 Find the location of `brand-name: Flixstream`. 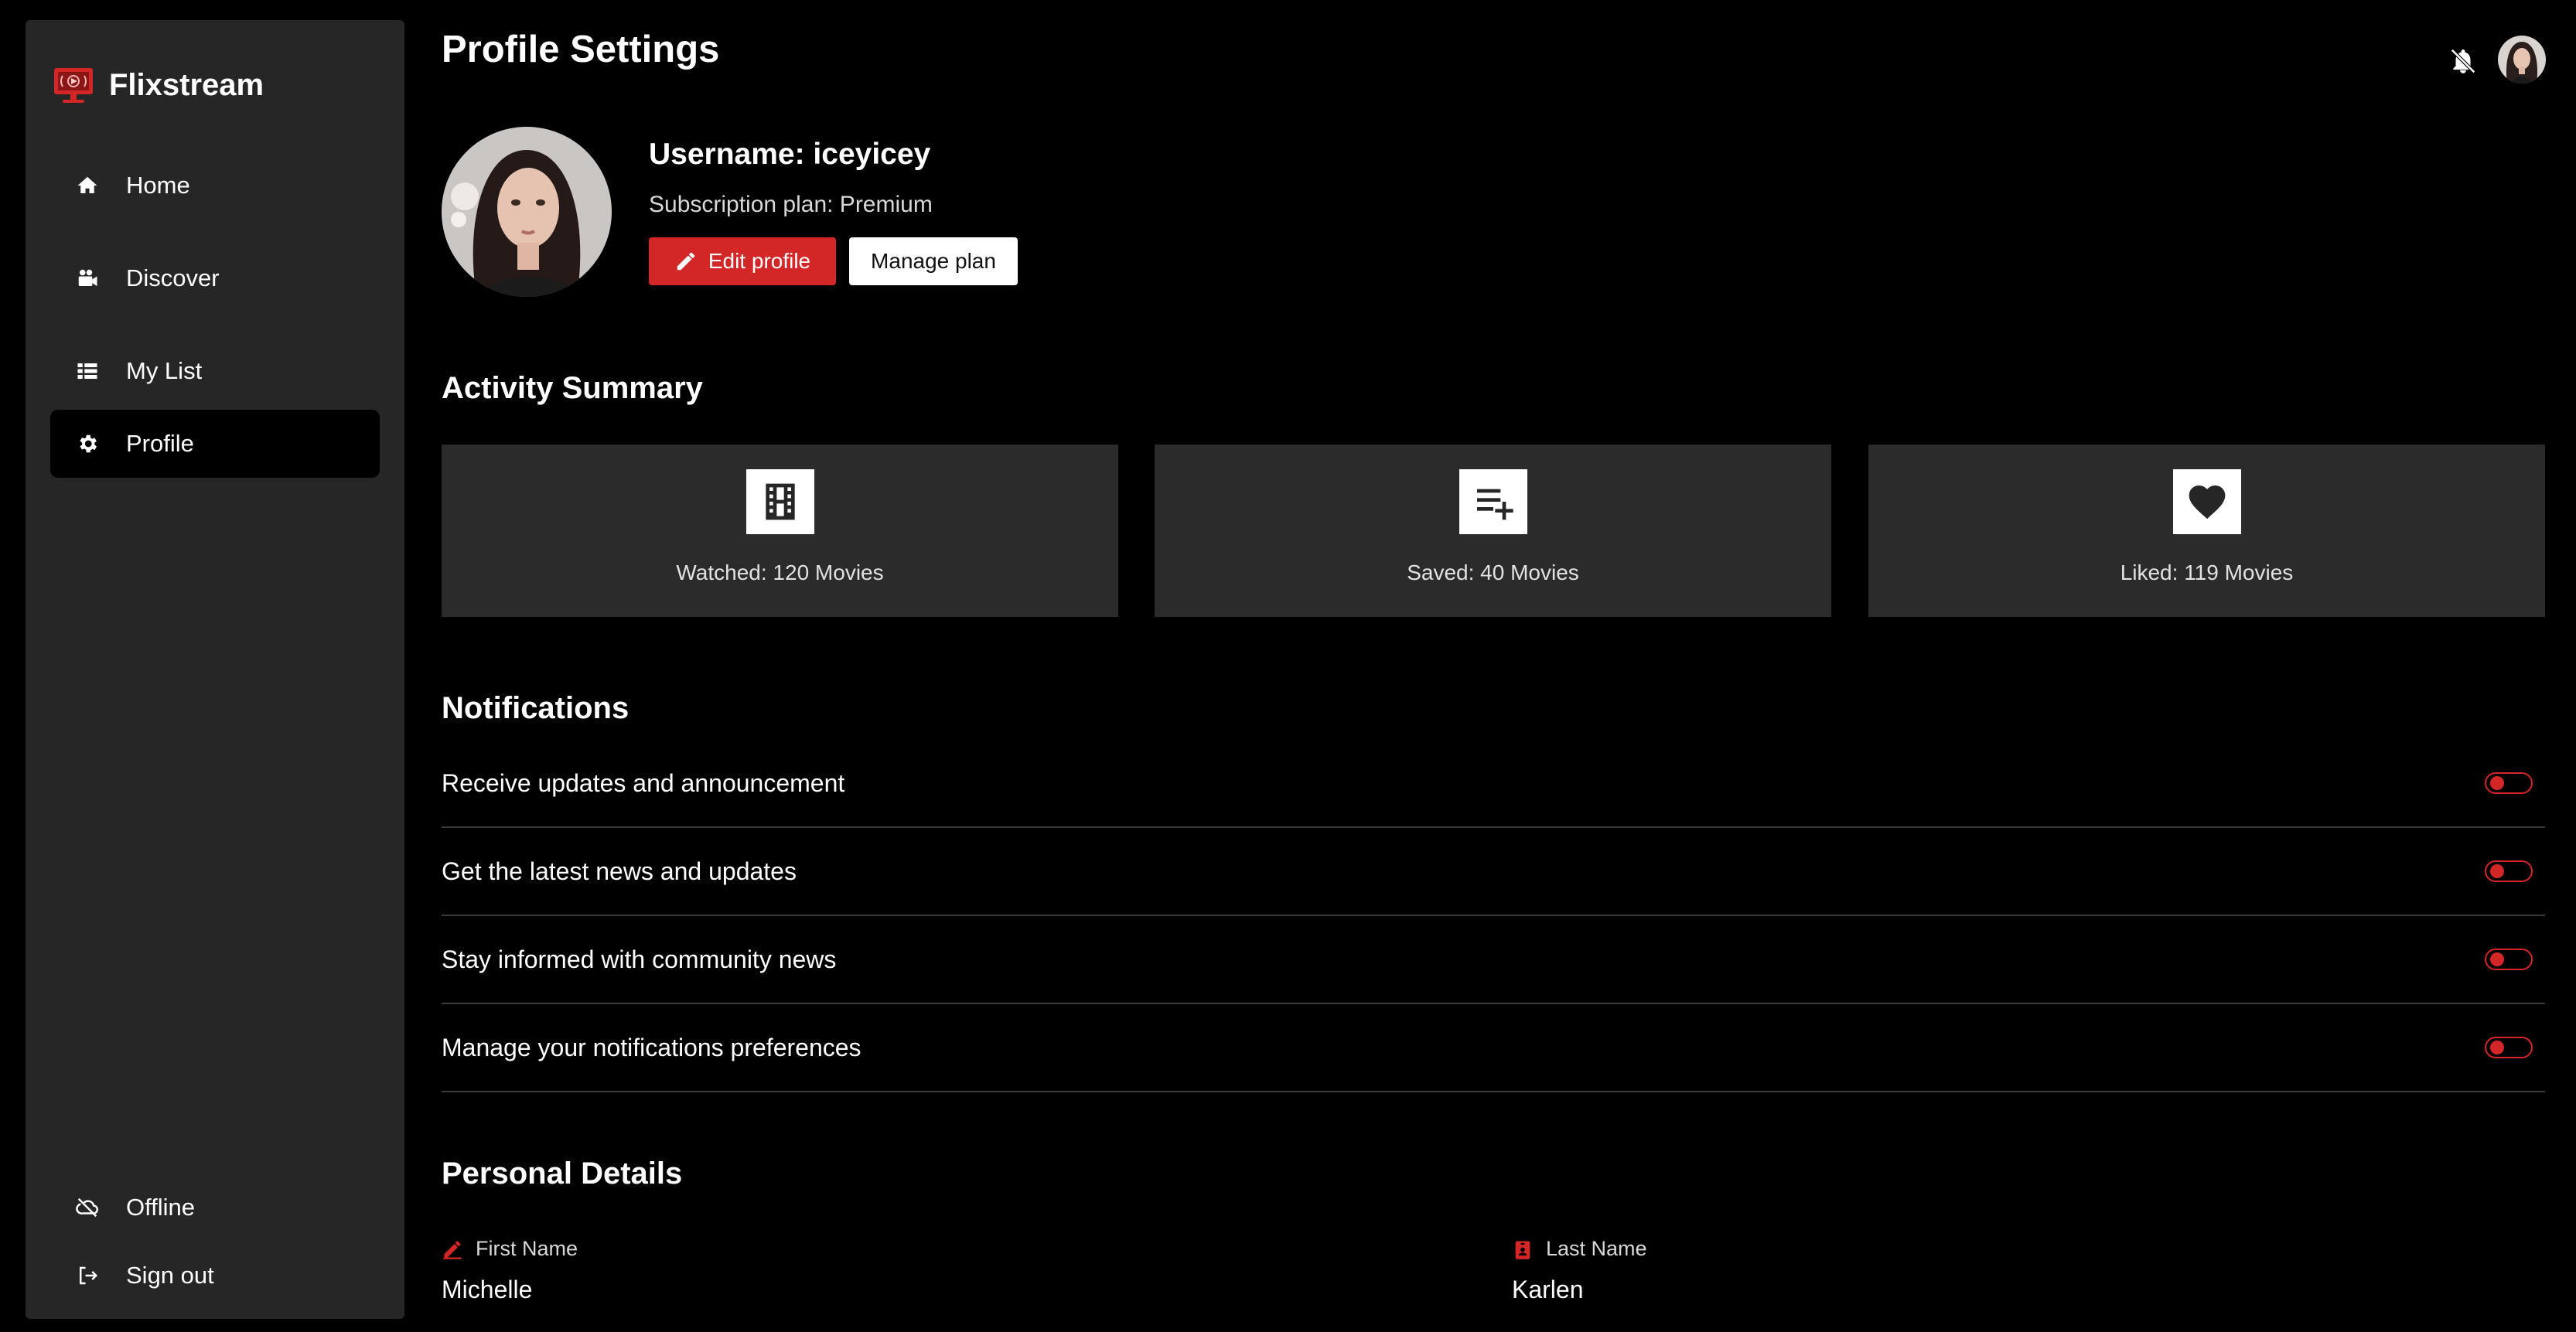

brand-name: Flixstream is located at coordinates (186, 84).